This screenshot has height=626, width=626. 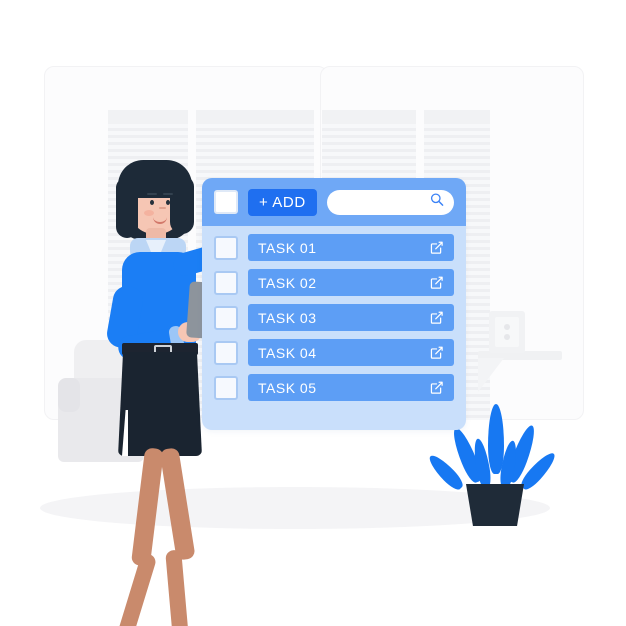 I want to click on table-row: TASK 04, so click(x=334, y=352).